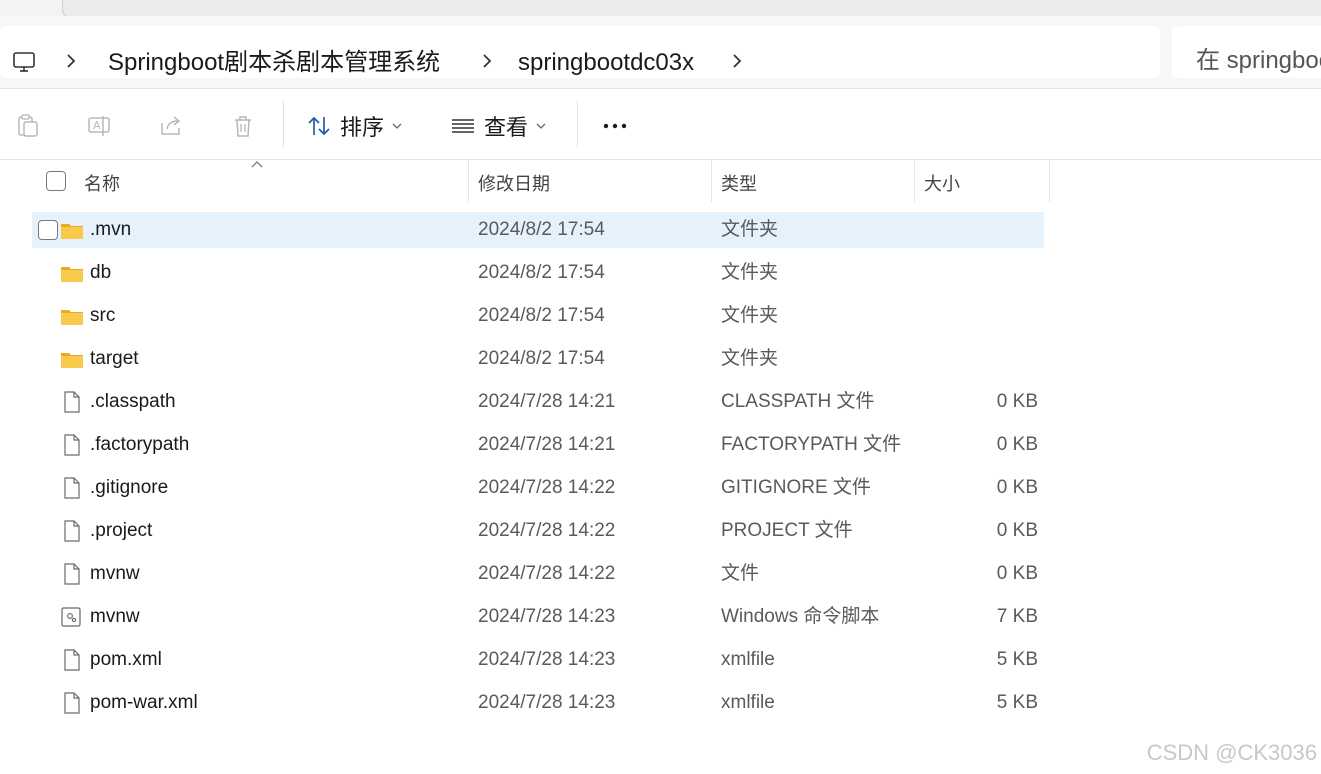 The height and width of the screenshot is (774, 1321). What do you see at coordinates (115, 573) in the screenshot?
I see `file-name: mvnw` at bounding box center [115, 573].